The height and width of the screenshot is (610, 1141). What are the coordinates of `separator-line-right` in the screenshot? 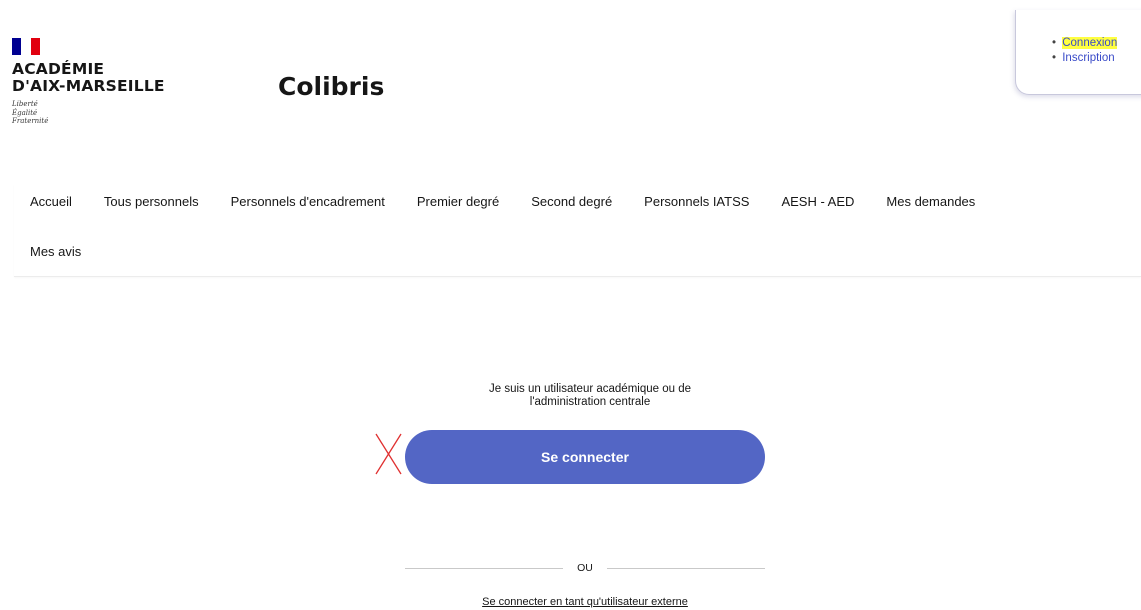 It's located at (685, 568).